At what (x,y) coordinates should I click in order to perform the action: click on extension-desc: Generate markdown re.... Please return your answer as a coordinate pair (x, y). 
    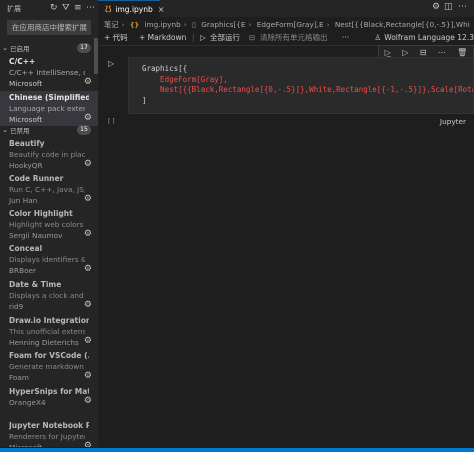
    Looking at the image, I should click on (47, 366).